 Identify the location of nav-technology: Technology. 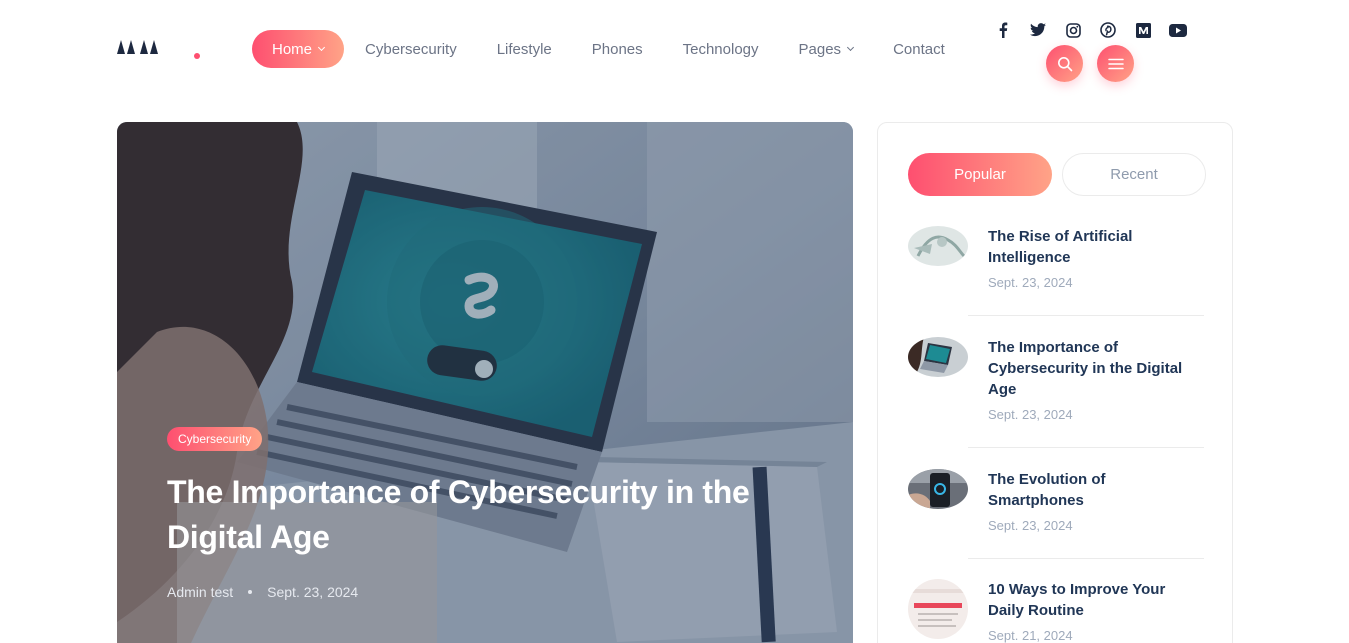
(721, 49).